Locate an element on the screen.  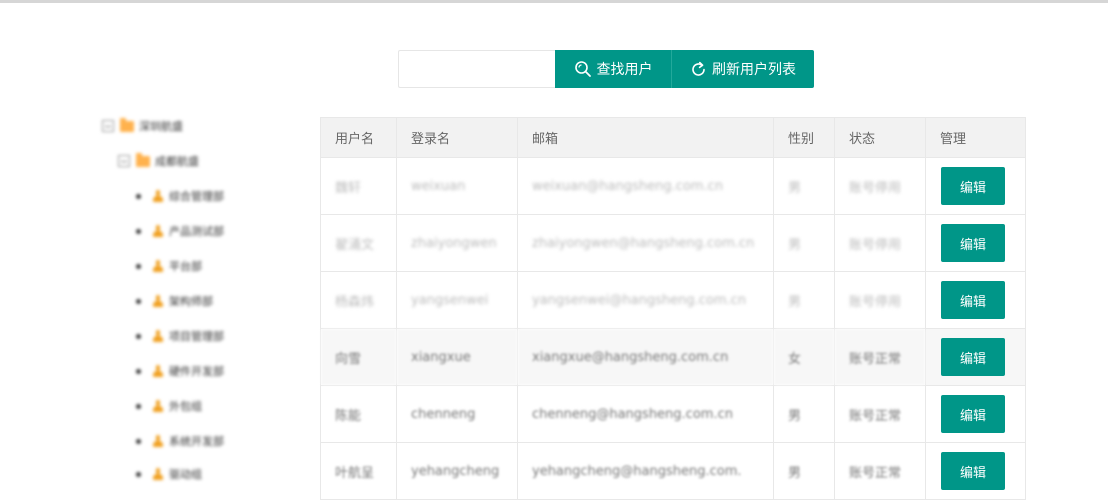
tree-node-label: 深圳航盛 is located at coordinates (161, 126).